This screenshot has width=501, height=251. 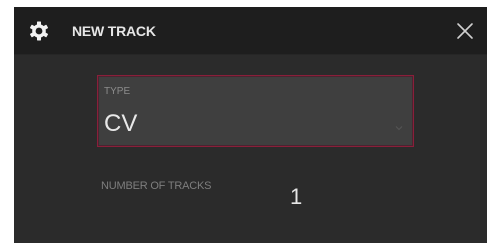 I want to click on close-icon, so click(x=465, y=35).